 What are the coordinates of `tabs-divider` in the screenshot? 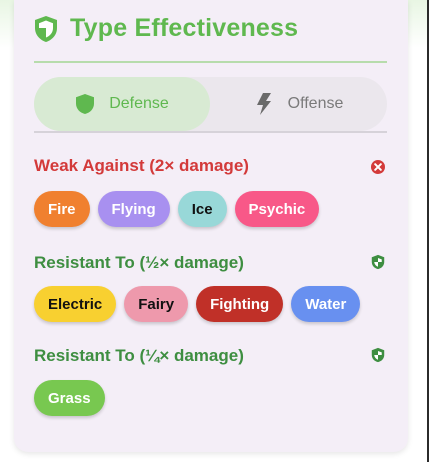 It's located at (210, 132).